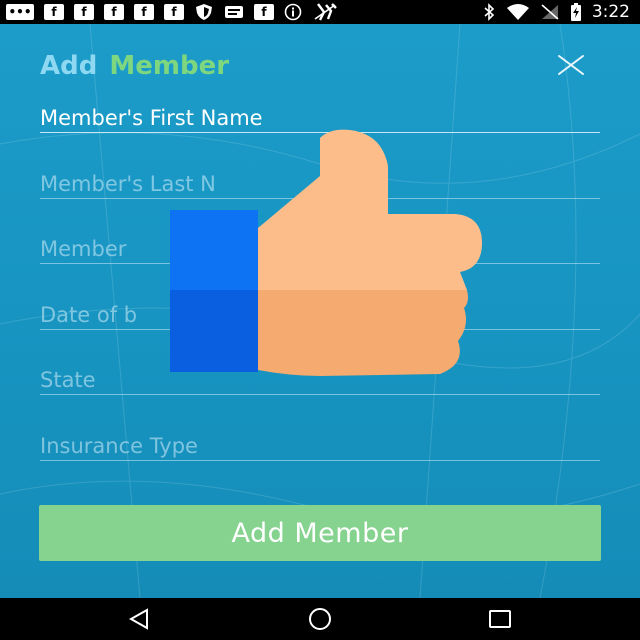  Describe the element at coordinates (234, 12) in the screenshot. I see `message-icon` at that location.